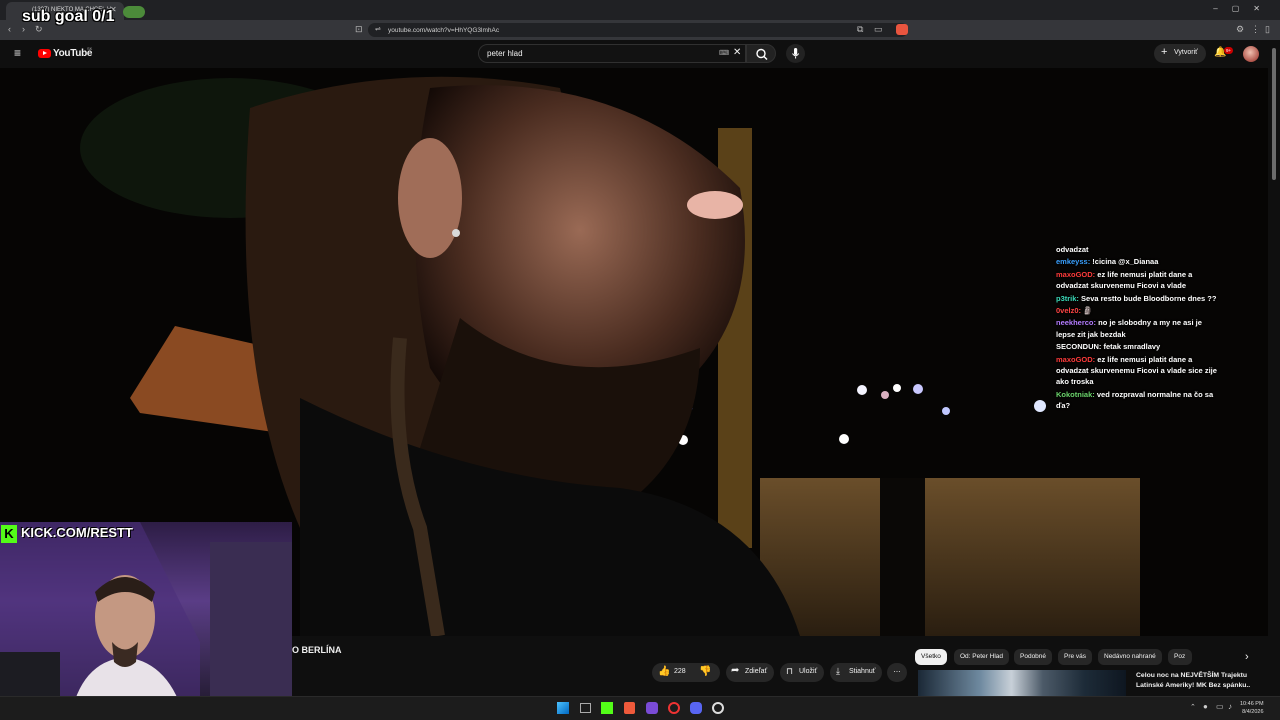  What do you see at coordinates (1255, 29) in the screenshot?
I see `menu-icon: ⋮` at bounding box center [1255, 29].